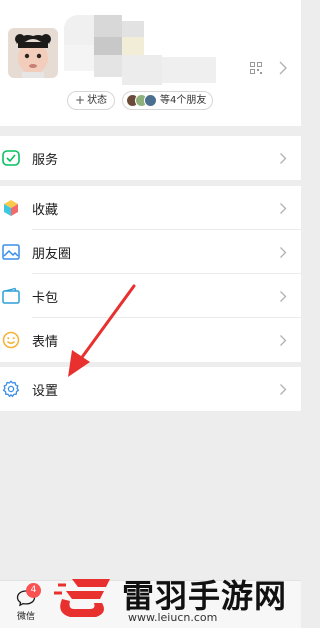 This screenshot has width=320, height=628. I want to click on menu-label: 收藏, so click(45, 210).